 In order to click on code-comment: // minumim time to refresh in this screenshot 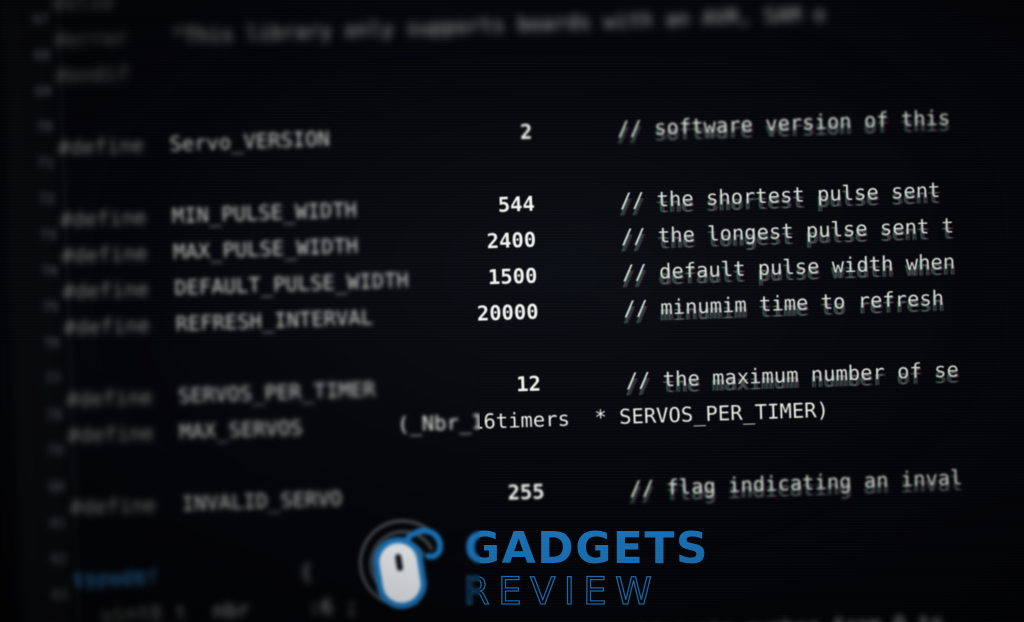, I will do `click(784, 303)`.